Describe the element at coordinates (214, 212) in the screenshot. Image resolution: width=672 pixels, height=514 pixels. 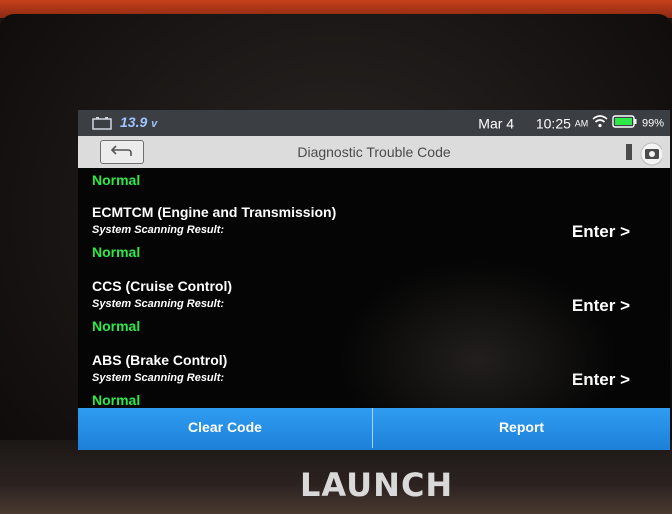
I see `system-name: ECMTCM (Engine and Transmission)` at that location.